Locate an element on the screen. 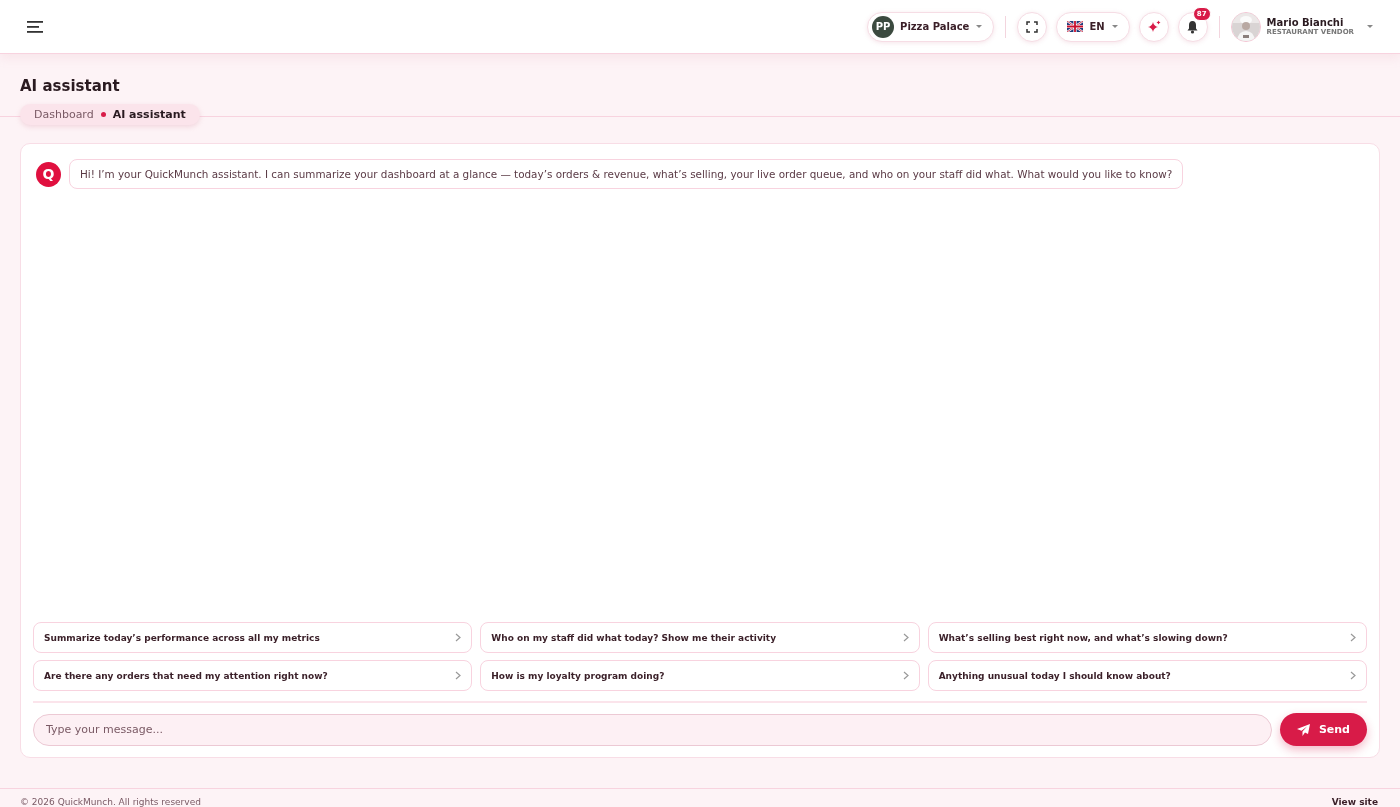 The image size is (1400, 807). bell-icon is located at coordinates (1193, 26).